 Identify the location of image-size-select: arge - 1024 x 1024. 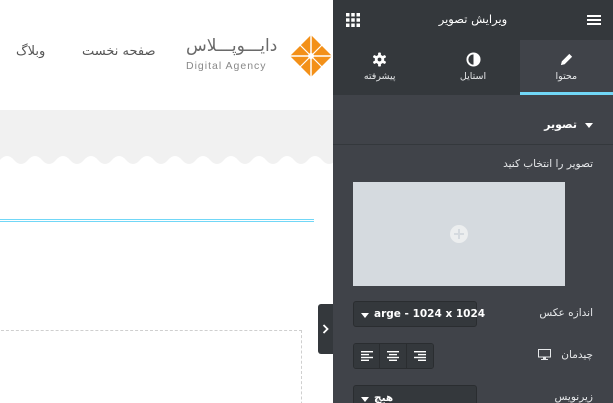
(419, 314).